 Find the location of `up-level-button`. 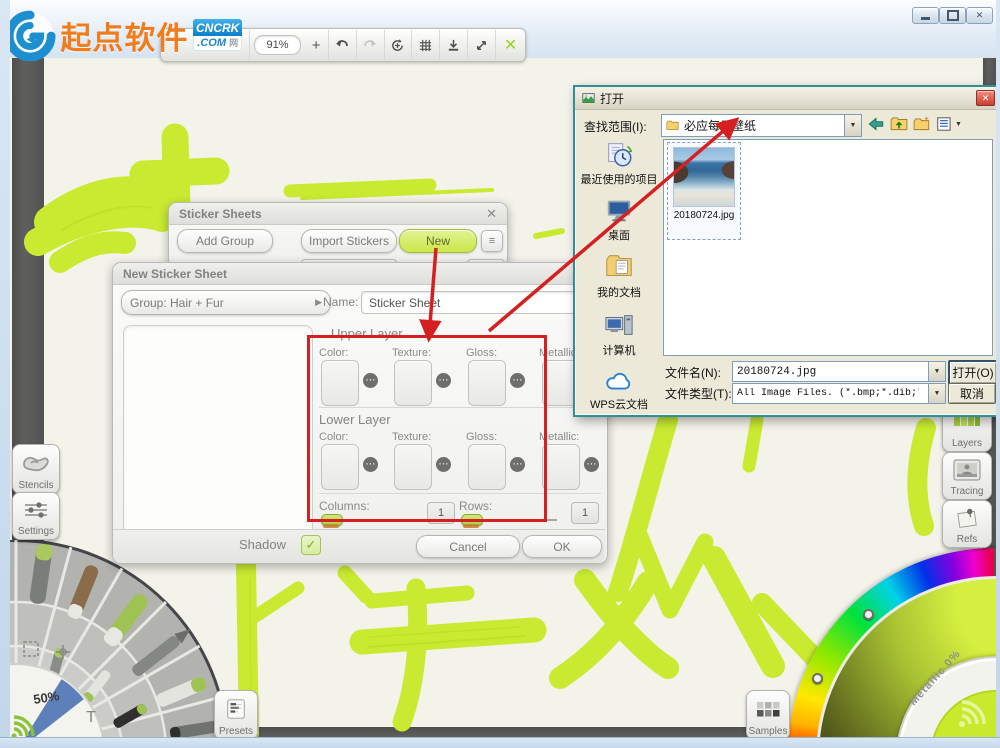

up-level-button is located at coordinates (899, 126).